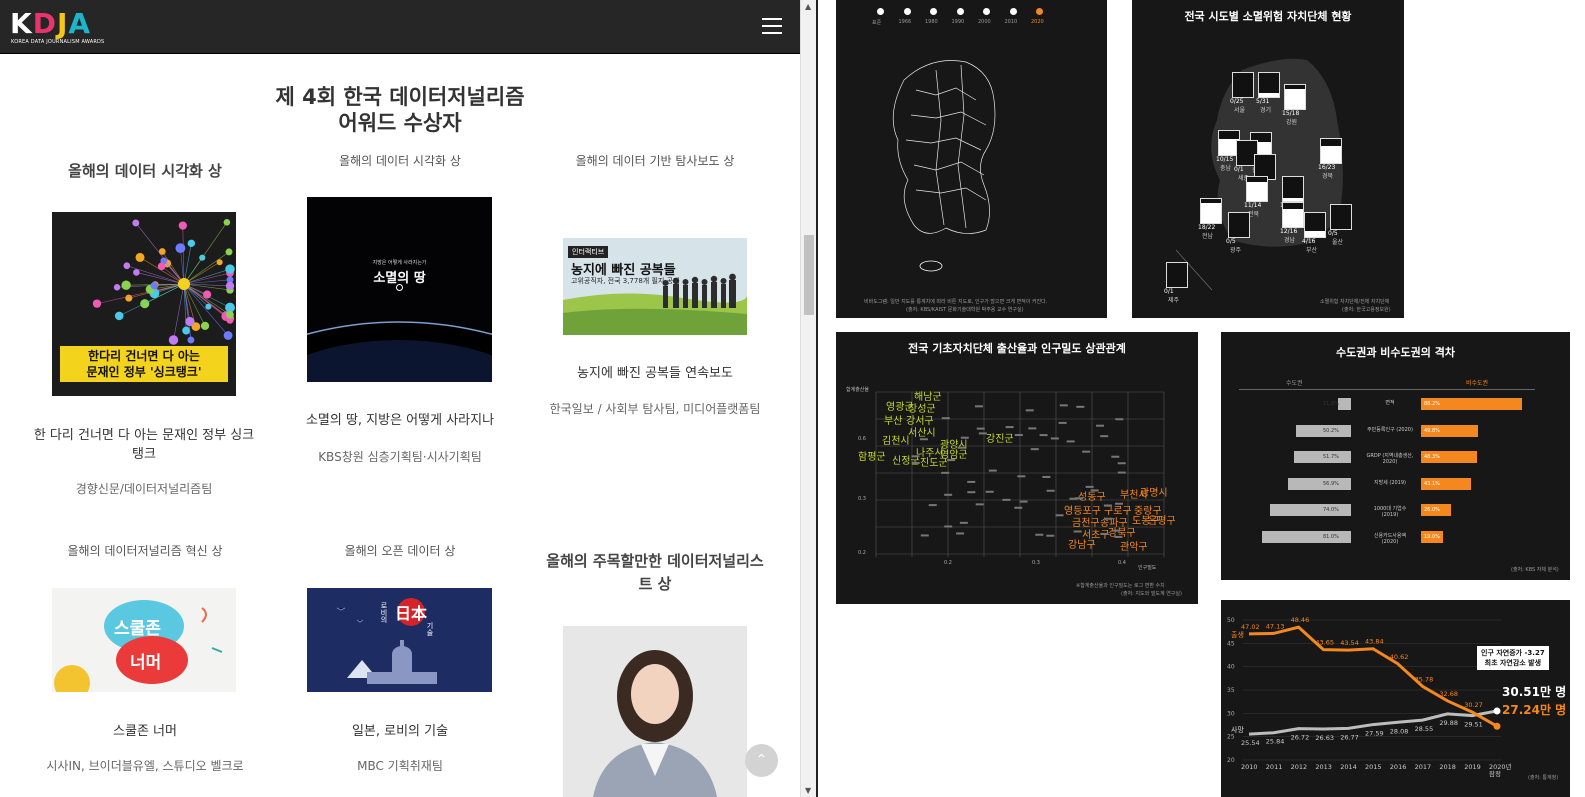 Image resolution: width=1585 pixels, height=797 pixels. I want to click on birth-data-label: 43.84, so click(1374, 642).